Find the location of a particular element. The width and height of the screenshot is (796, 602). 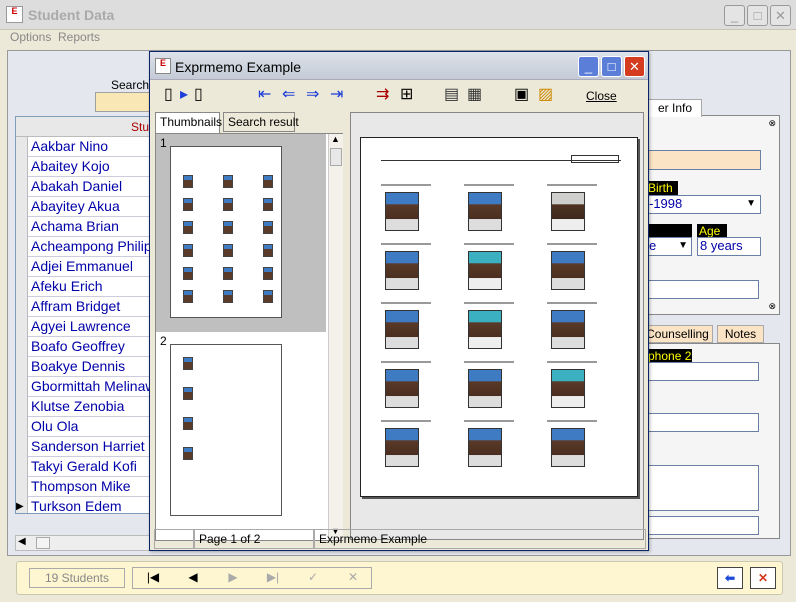

tab-search-result: Search result is located at coordinates (261, 122).